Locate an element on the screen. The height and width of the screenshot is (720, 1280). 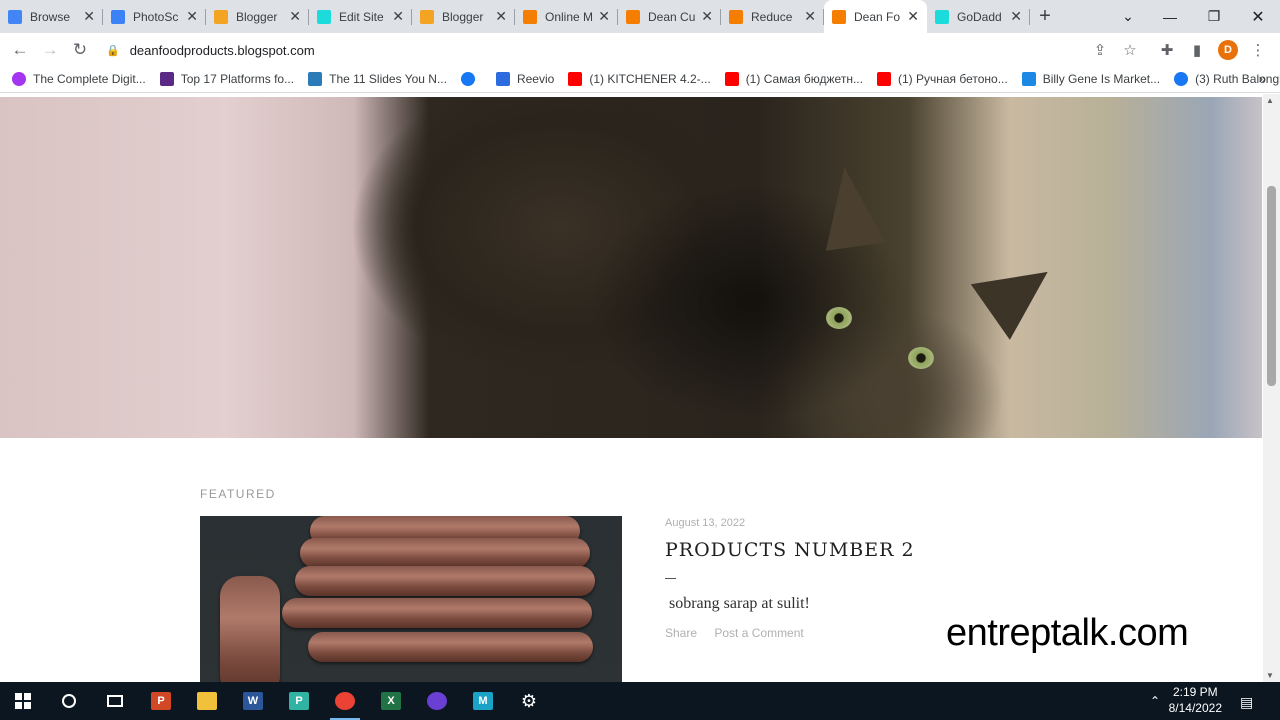
compass-icon is located at coordinates (437, 701).